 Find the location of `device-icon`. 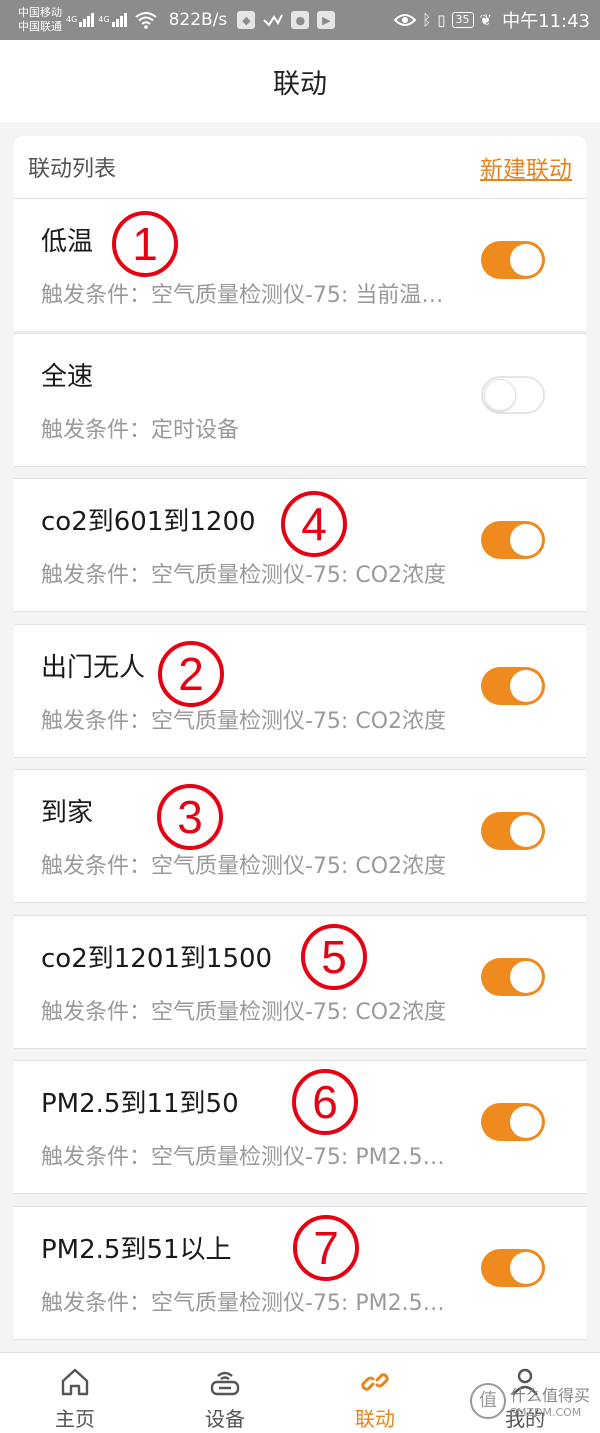

device-icon is located at coordinates (225, 1383).